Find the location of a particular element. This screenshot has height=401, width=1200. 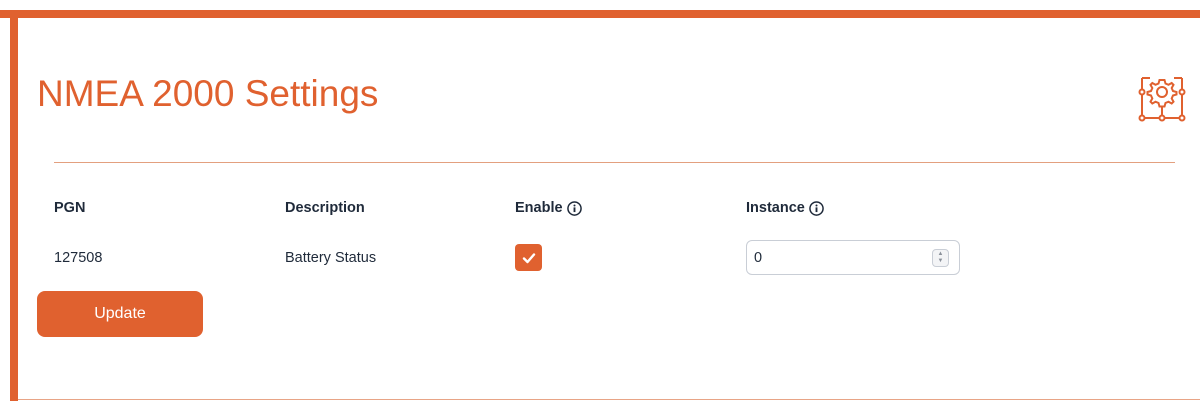

page-title: NMEA 2000 Settings is located at coordinates (208, 93).